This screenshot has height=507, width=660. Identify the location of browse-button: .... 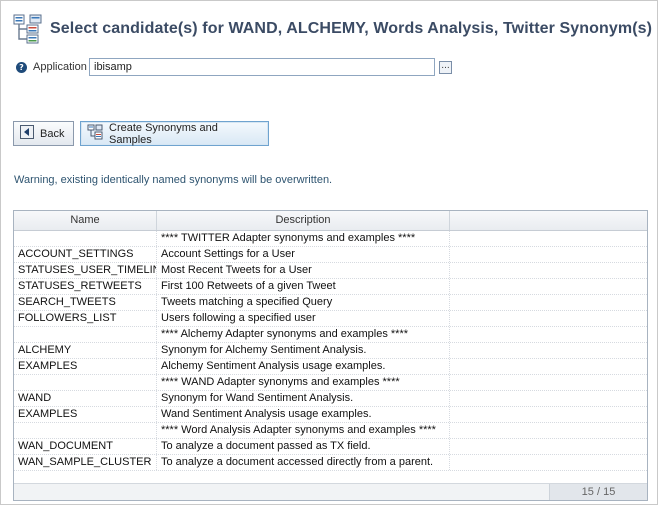
(445, 67).